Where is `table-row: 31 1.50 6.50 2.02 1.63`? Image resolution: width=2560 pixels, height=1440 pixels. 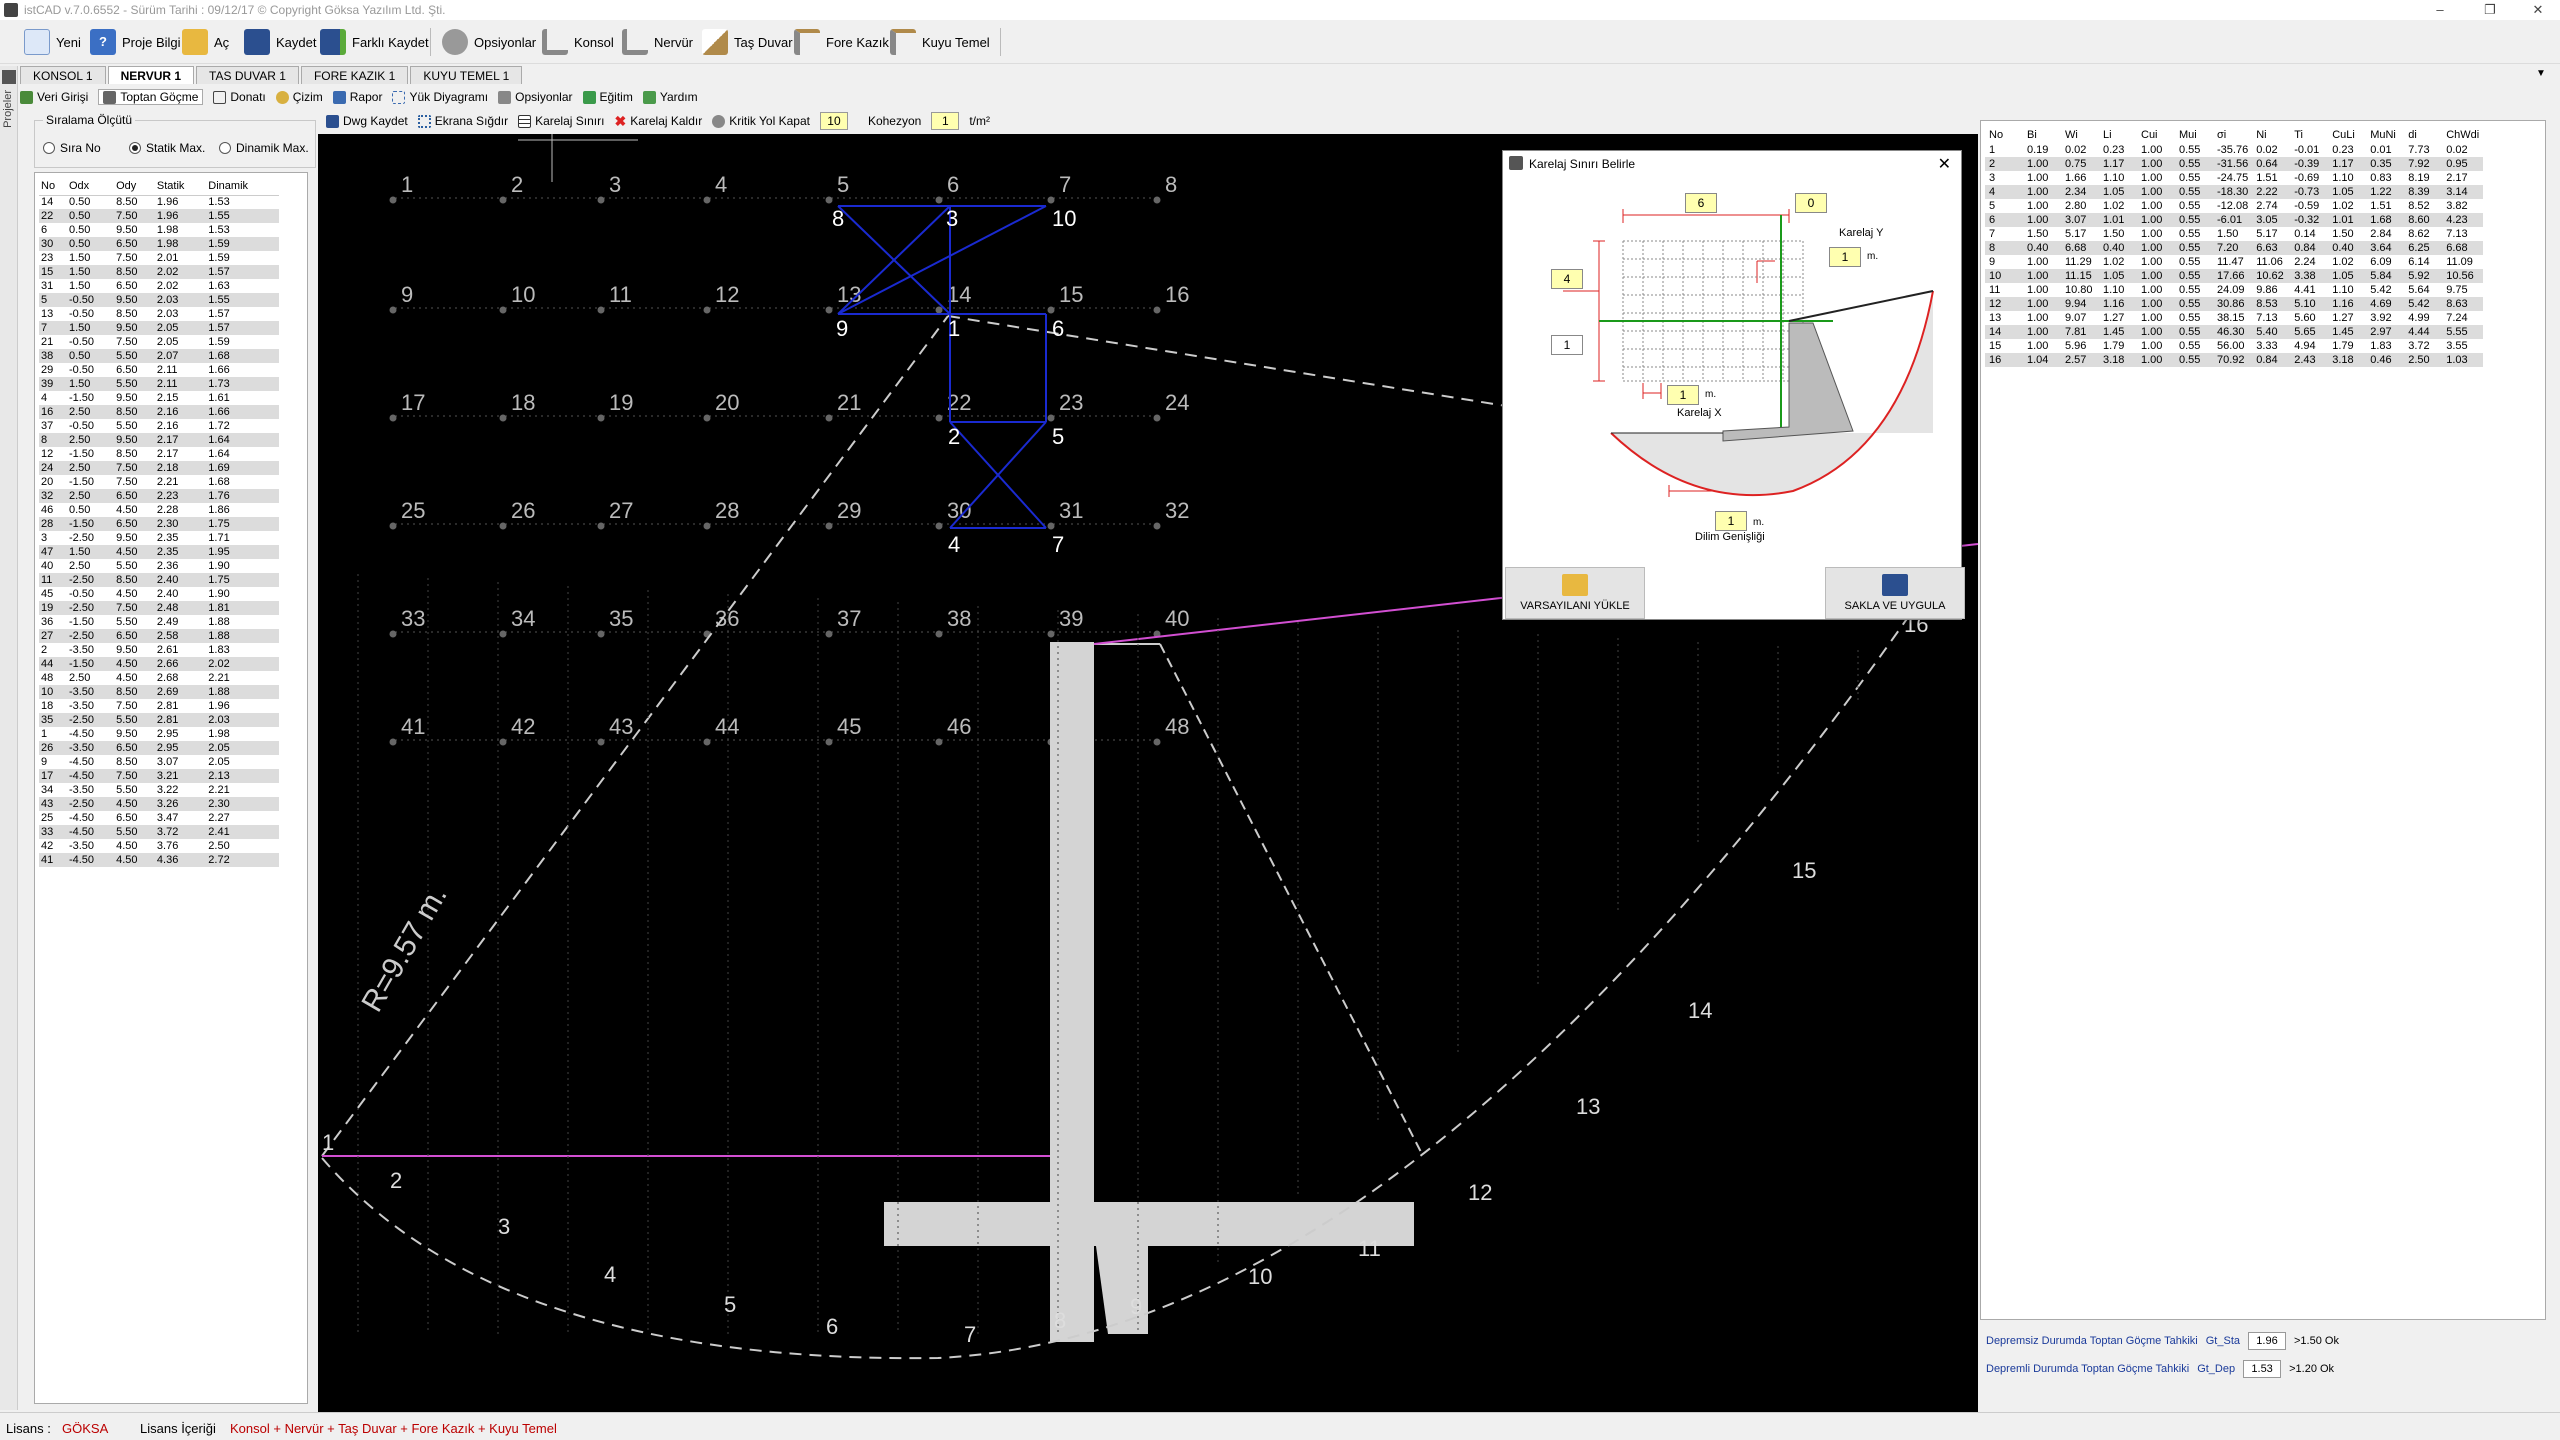 table-row: 31 1.50 6.50 2.02 1.63 is located at coordinates (159, 286).